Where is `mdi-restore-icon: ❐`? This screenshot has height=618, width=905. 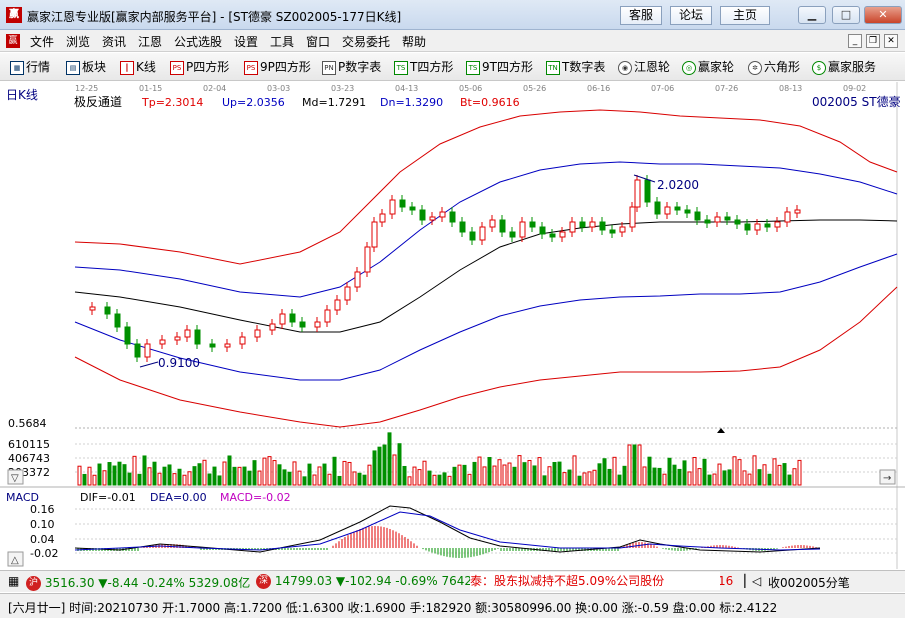 mdi-restore-icon: ❐ is located at coordinates (873, 41).